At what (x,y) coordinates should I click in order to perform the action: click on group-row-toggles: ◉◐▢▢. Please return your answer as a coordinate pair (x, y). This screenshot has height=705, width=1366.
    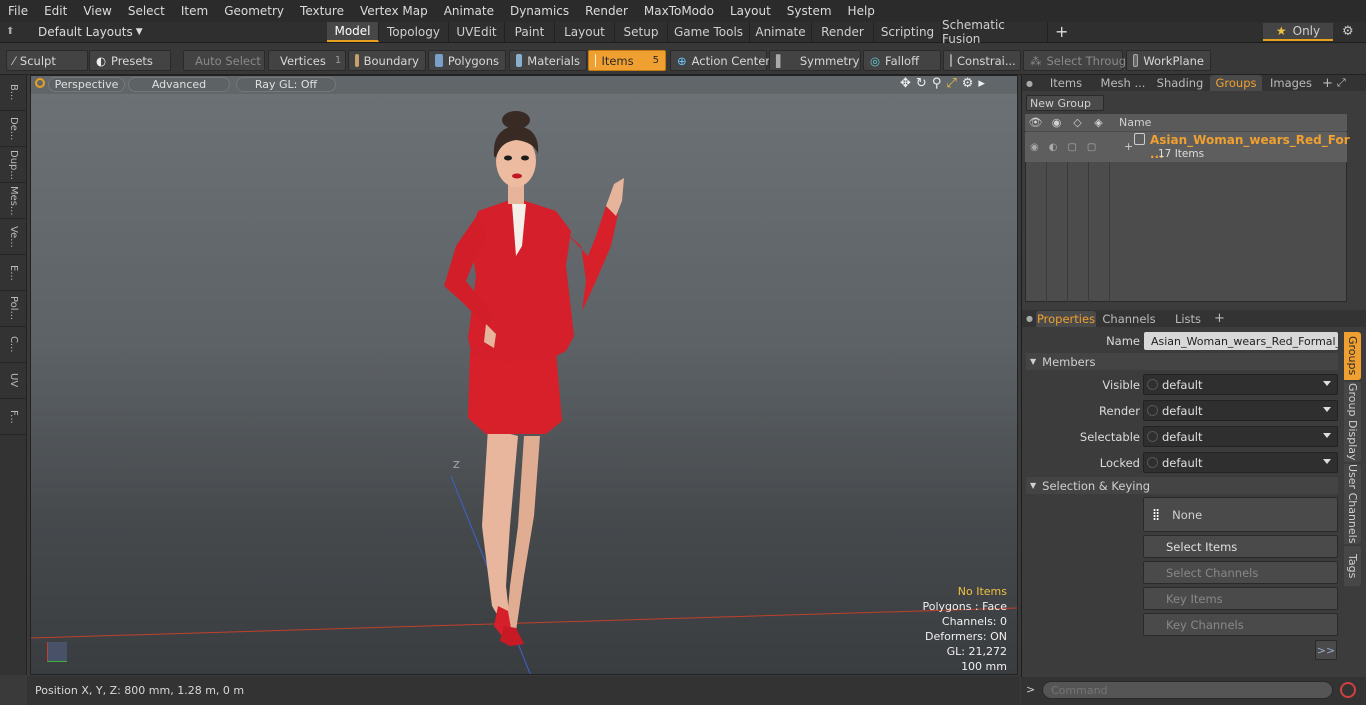
    Looking at the image, I should click on (1068, 147).